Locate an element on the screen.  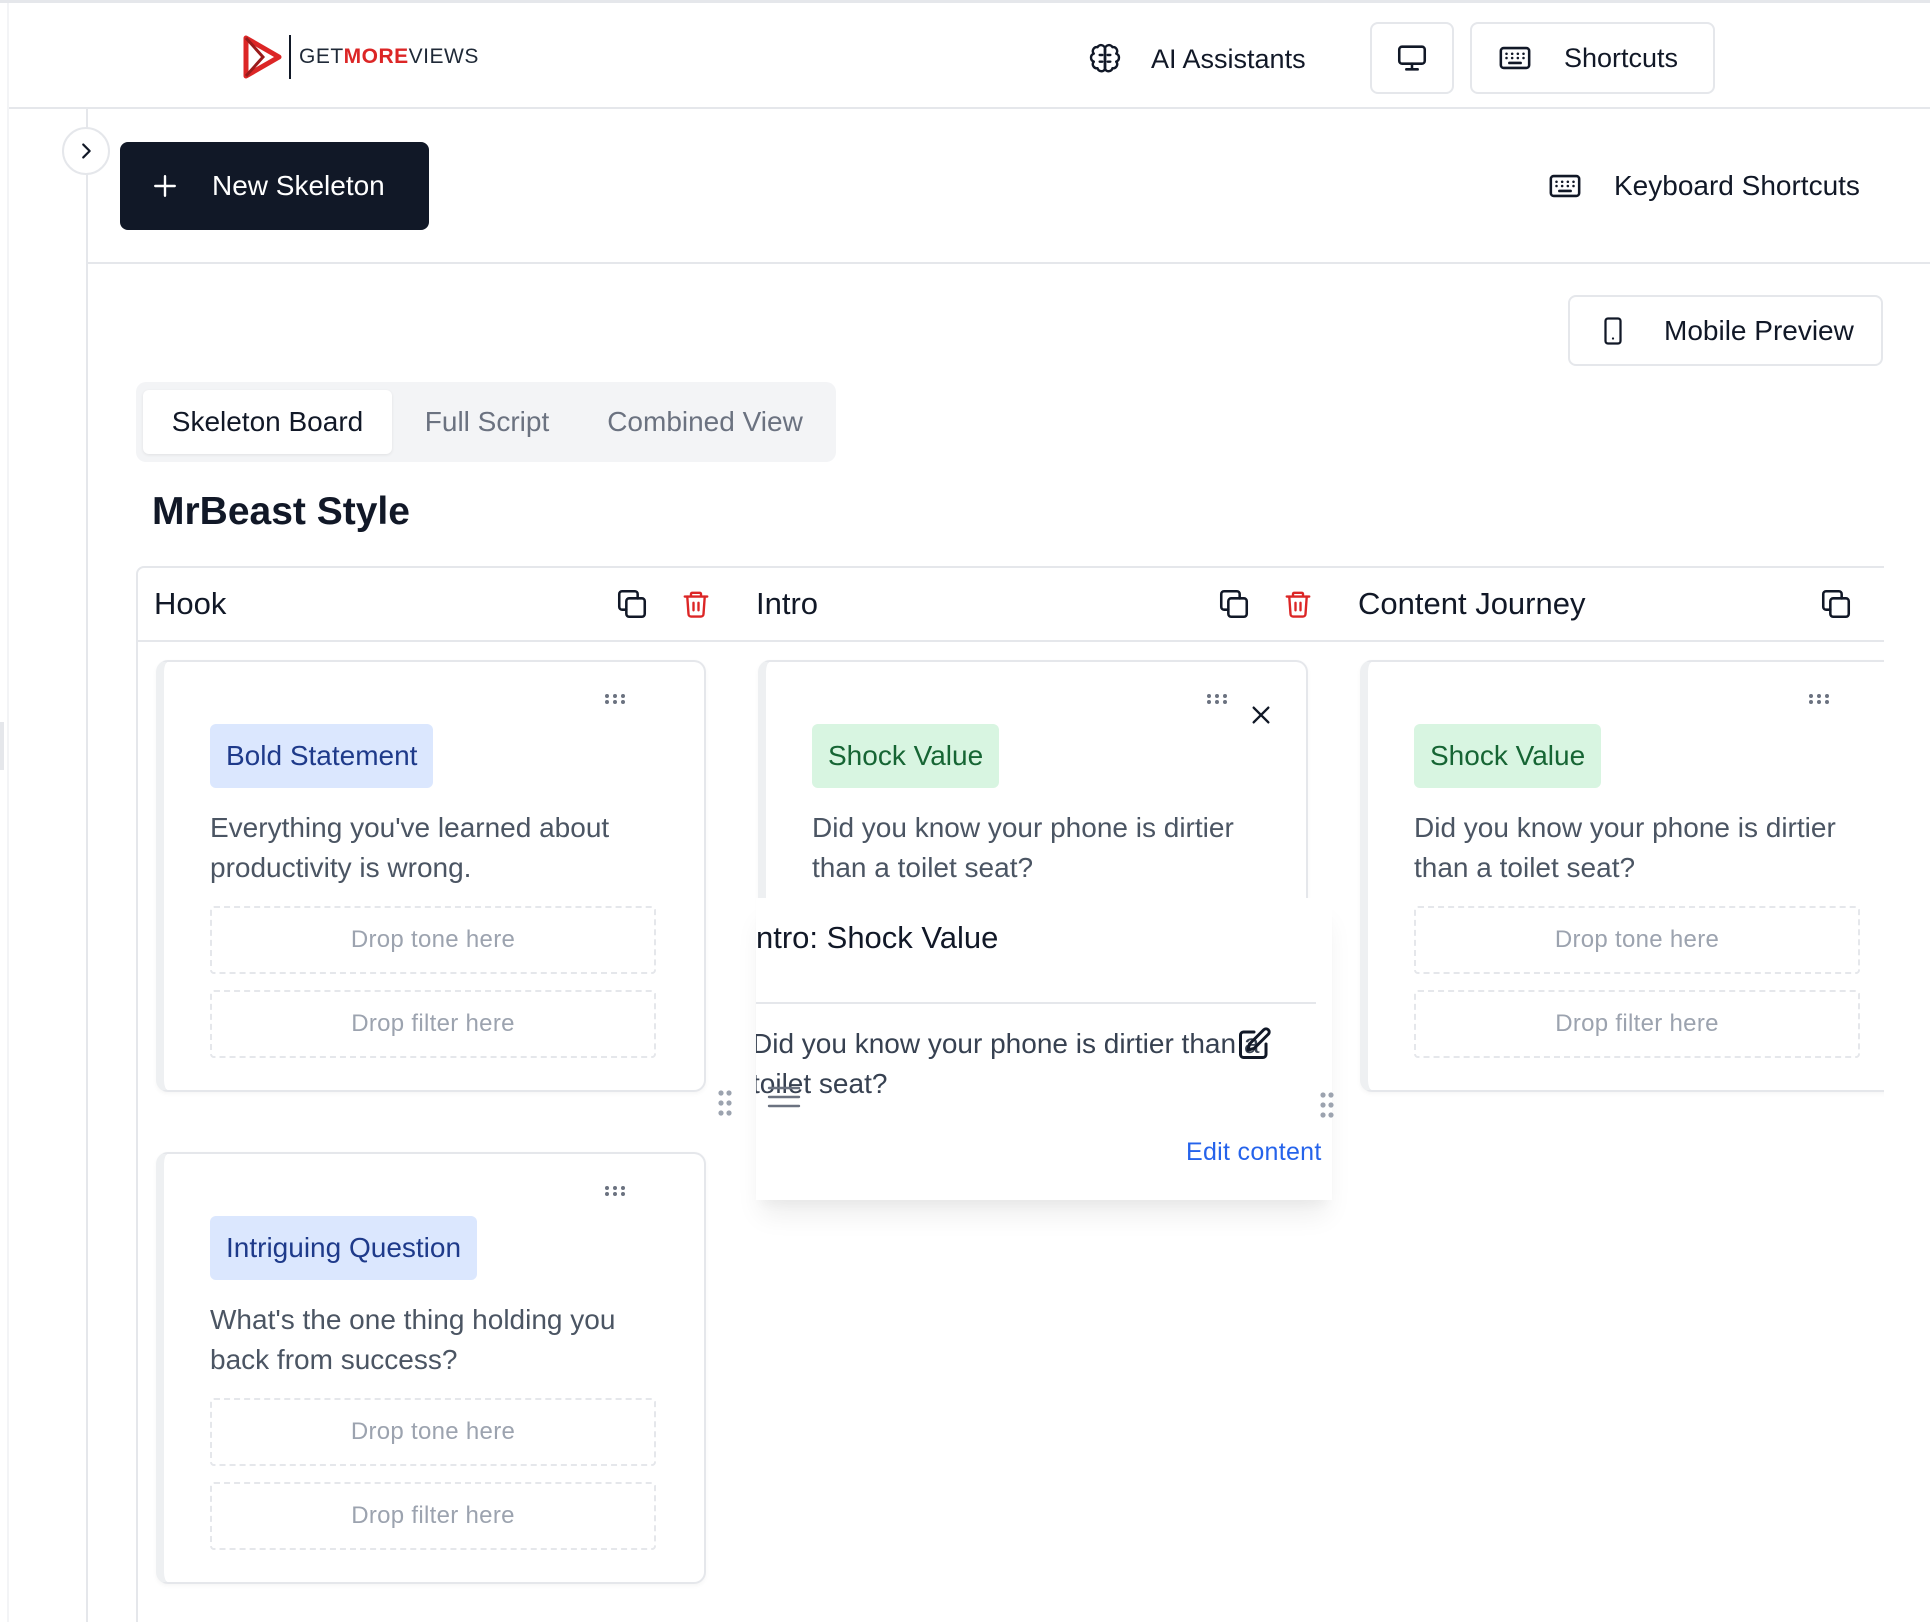
tab-skeleton-board: Skeleton Board is located at coordinates (267, 422).